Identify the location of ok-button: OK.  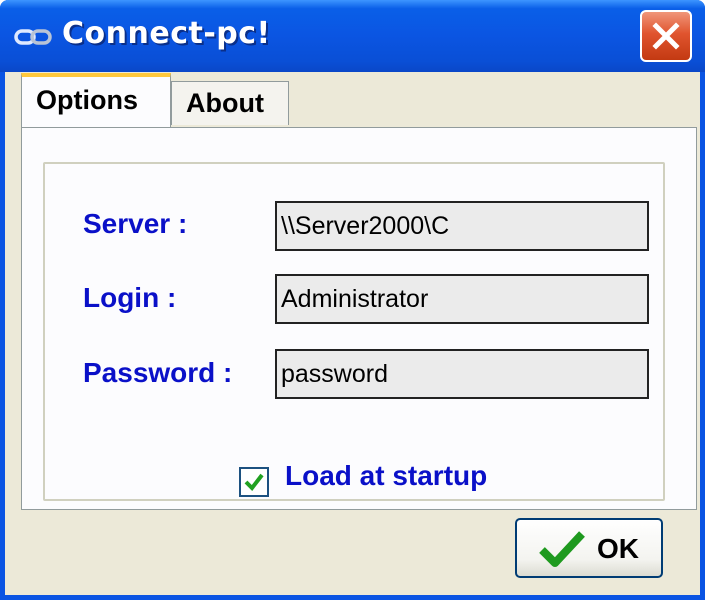
(589, 548).